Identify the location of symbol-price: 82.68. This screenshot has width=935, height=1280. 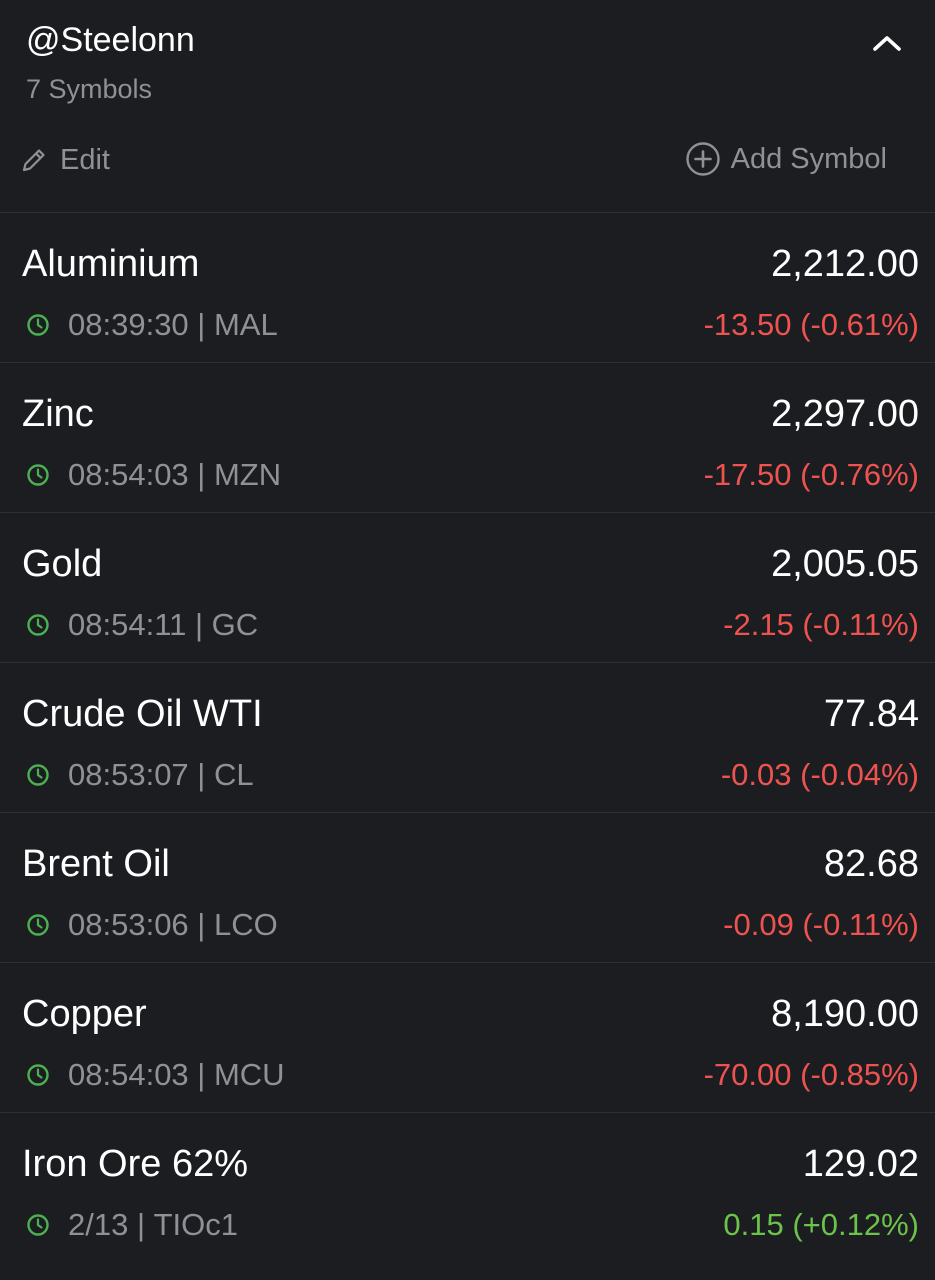
(871, 864).